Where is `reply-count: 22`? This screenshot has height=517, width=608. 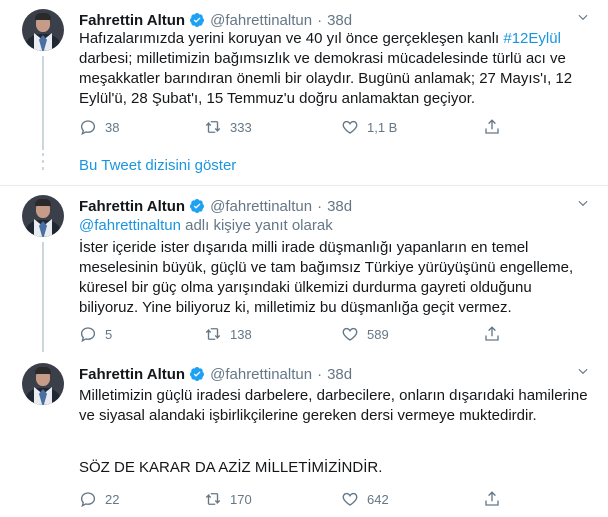 reply-count: 22 is located at coordinates (112, 499).